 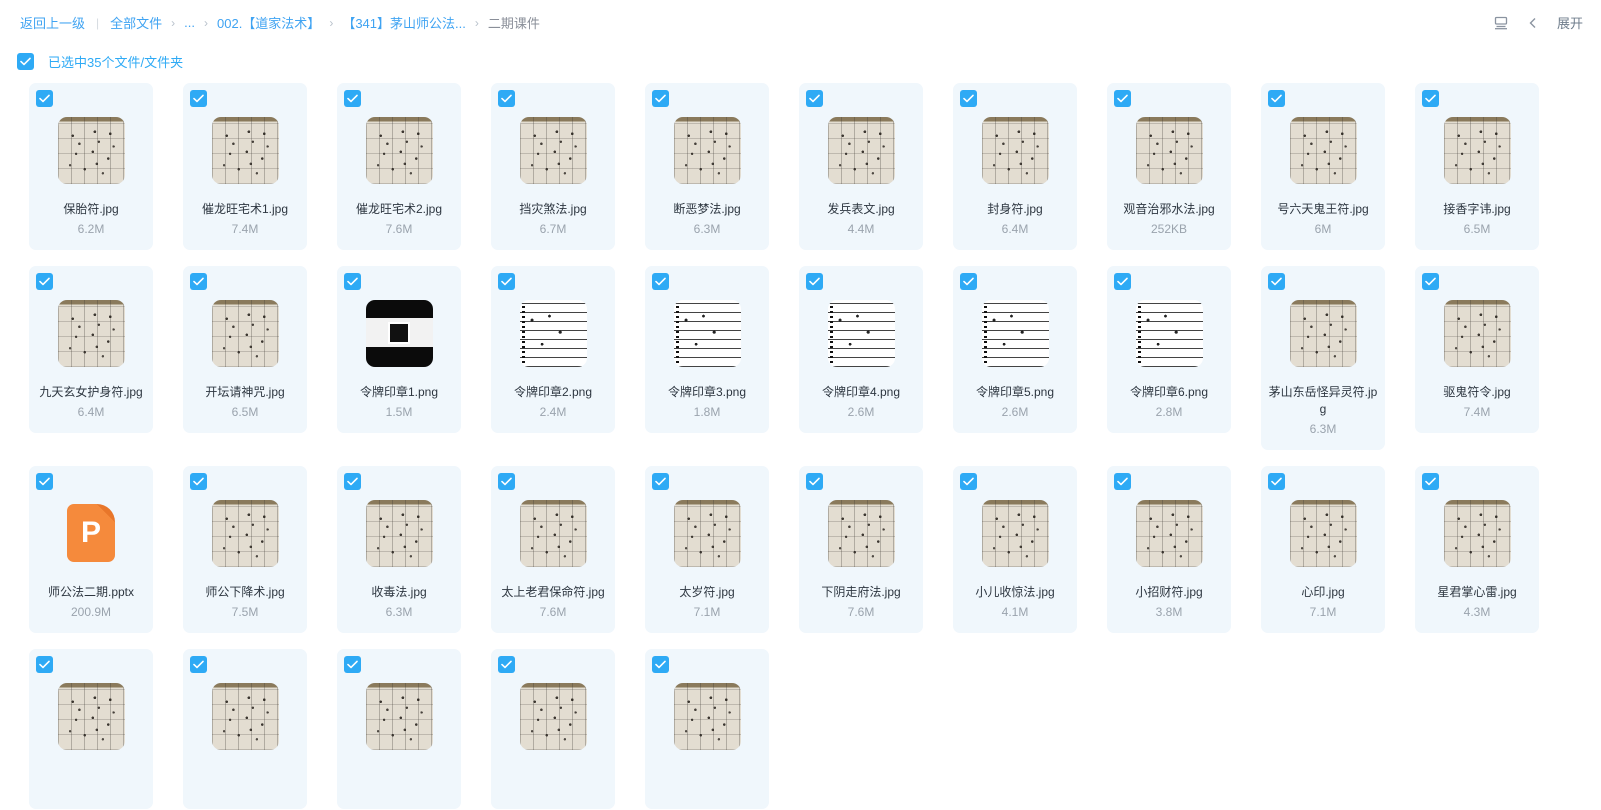 What do you see at coordinates (513, 23) in the screenshot?
I see `breadcrumb-item-current: 二期课件` at bounding box center [513, 23].